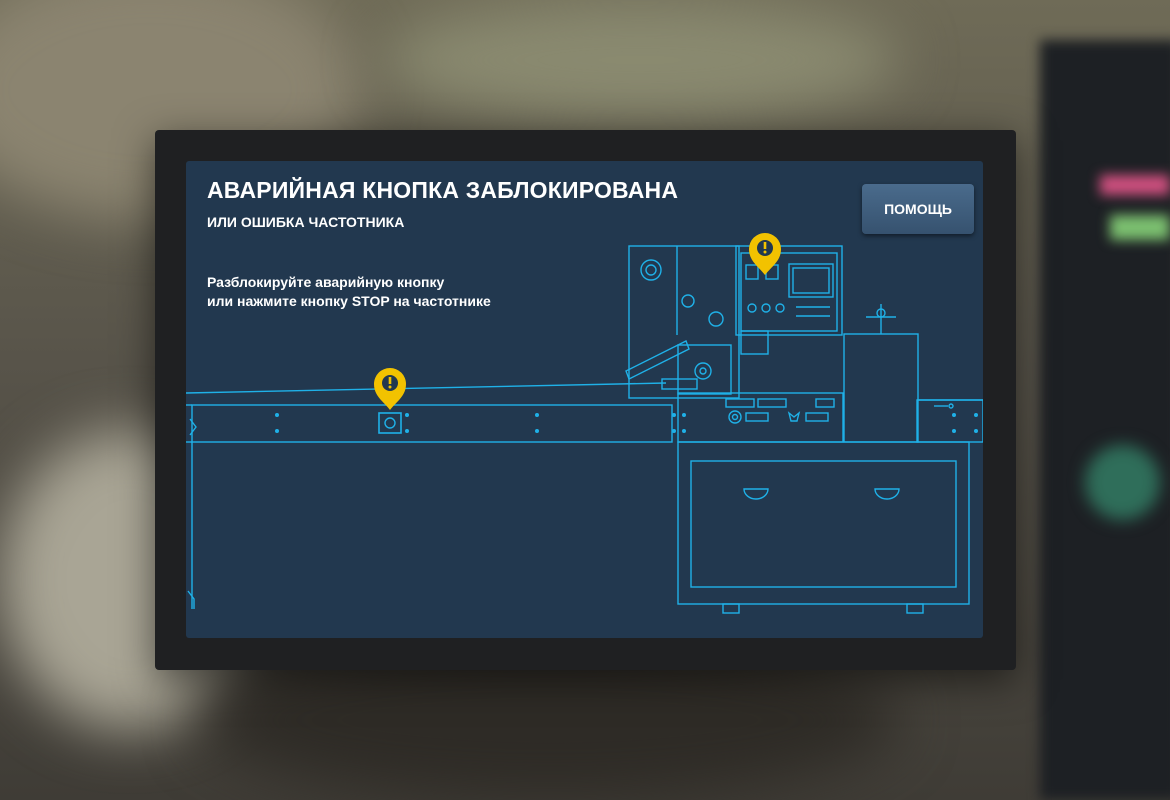 This screenshot has width=1170, height=800. What do you see at coordinates (326, 282) in the screenshot?
I see `instruction-line: Разблокируйте аварийную кнопку` at bounding box center [326, 282].